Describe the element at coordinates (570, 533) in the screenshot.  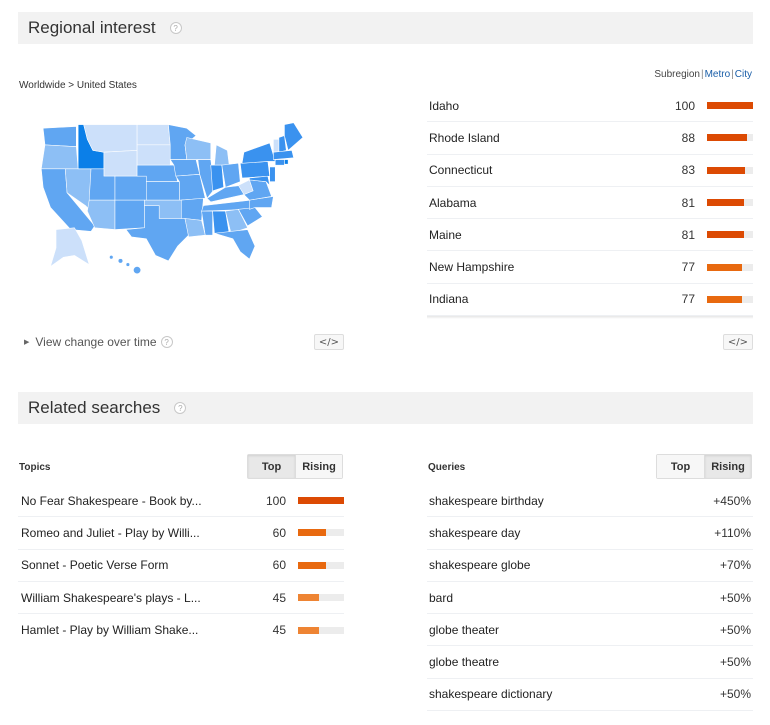
I see `row-name: shakespeare day` at that location.